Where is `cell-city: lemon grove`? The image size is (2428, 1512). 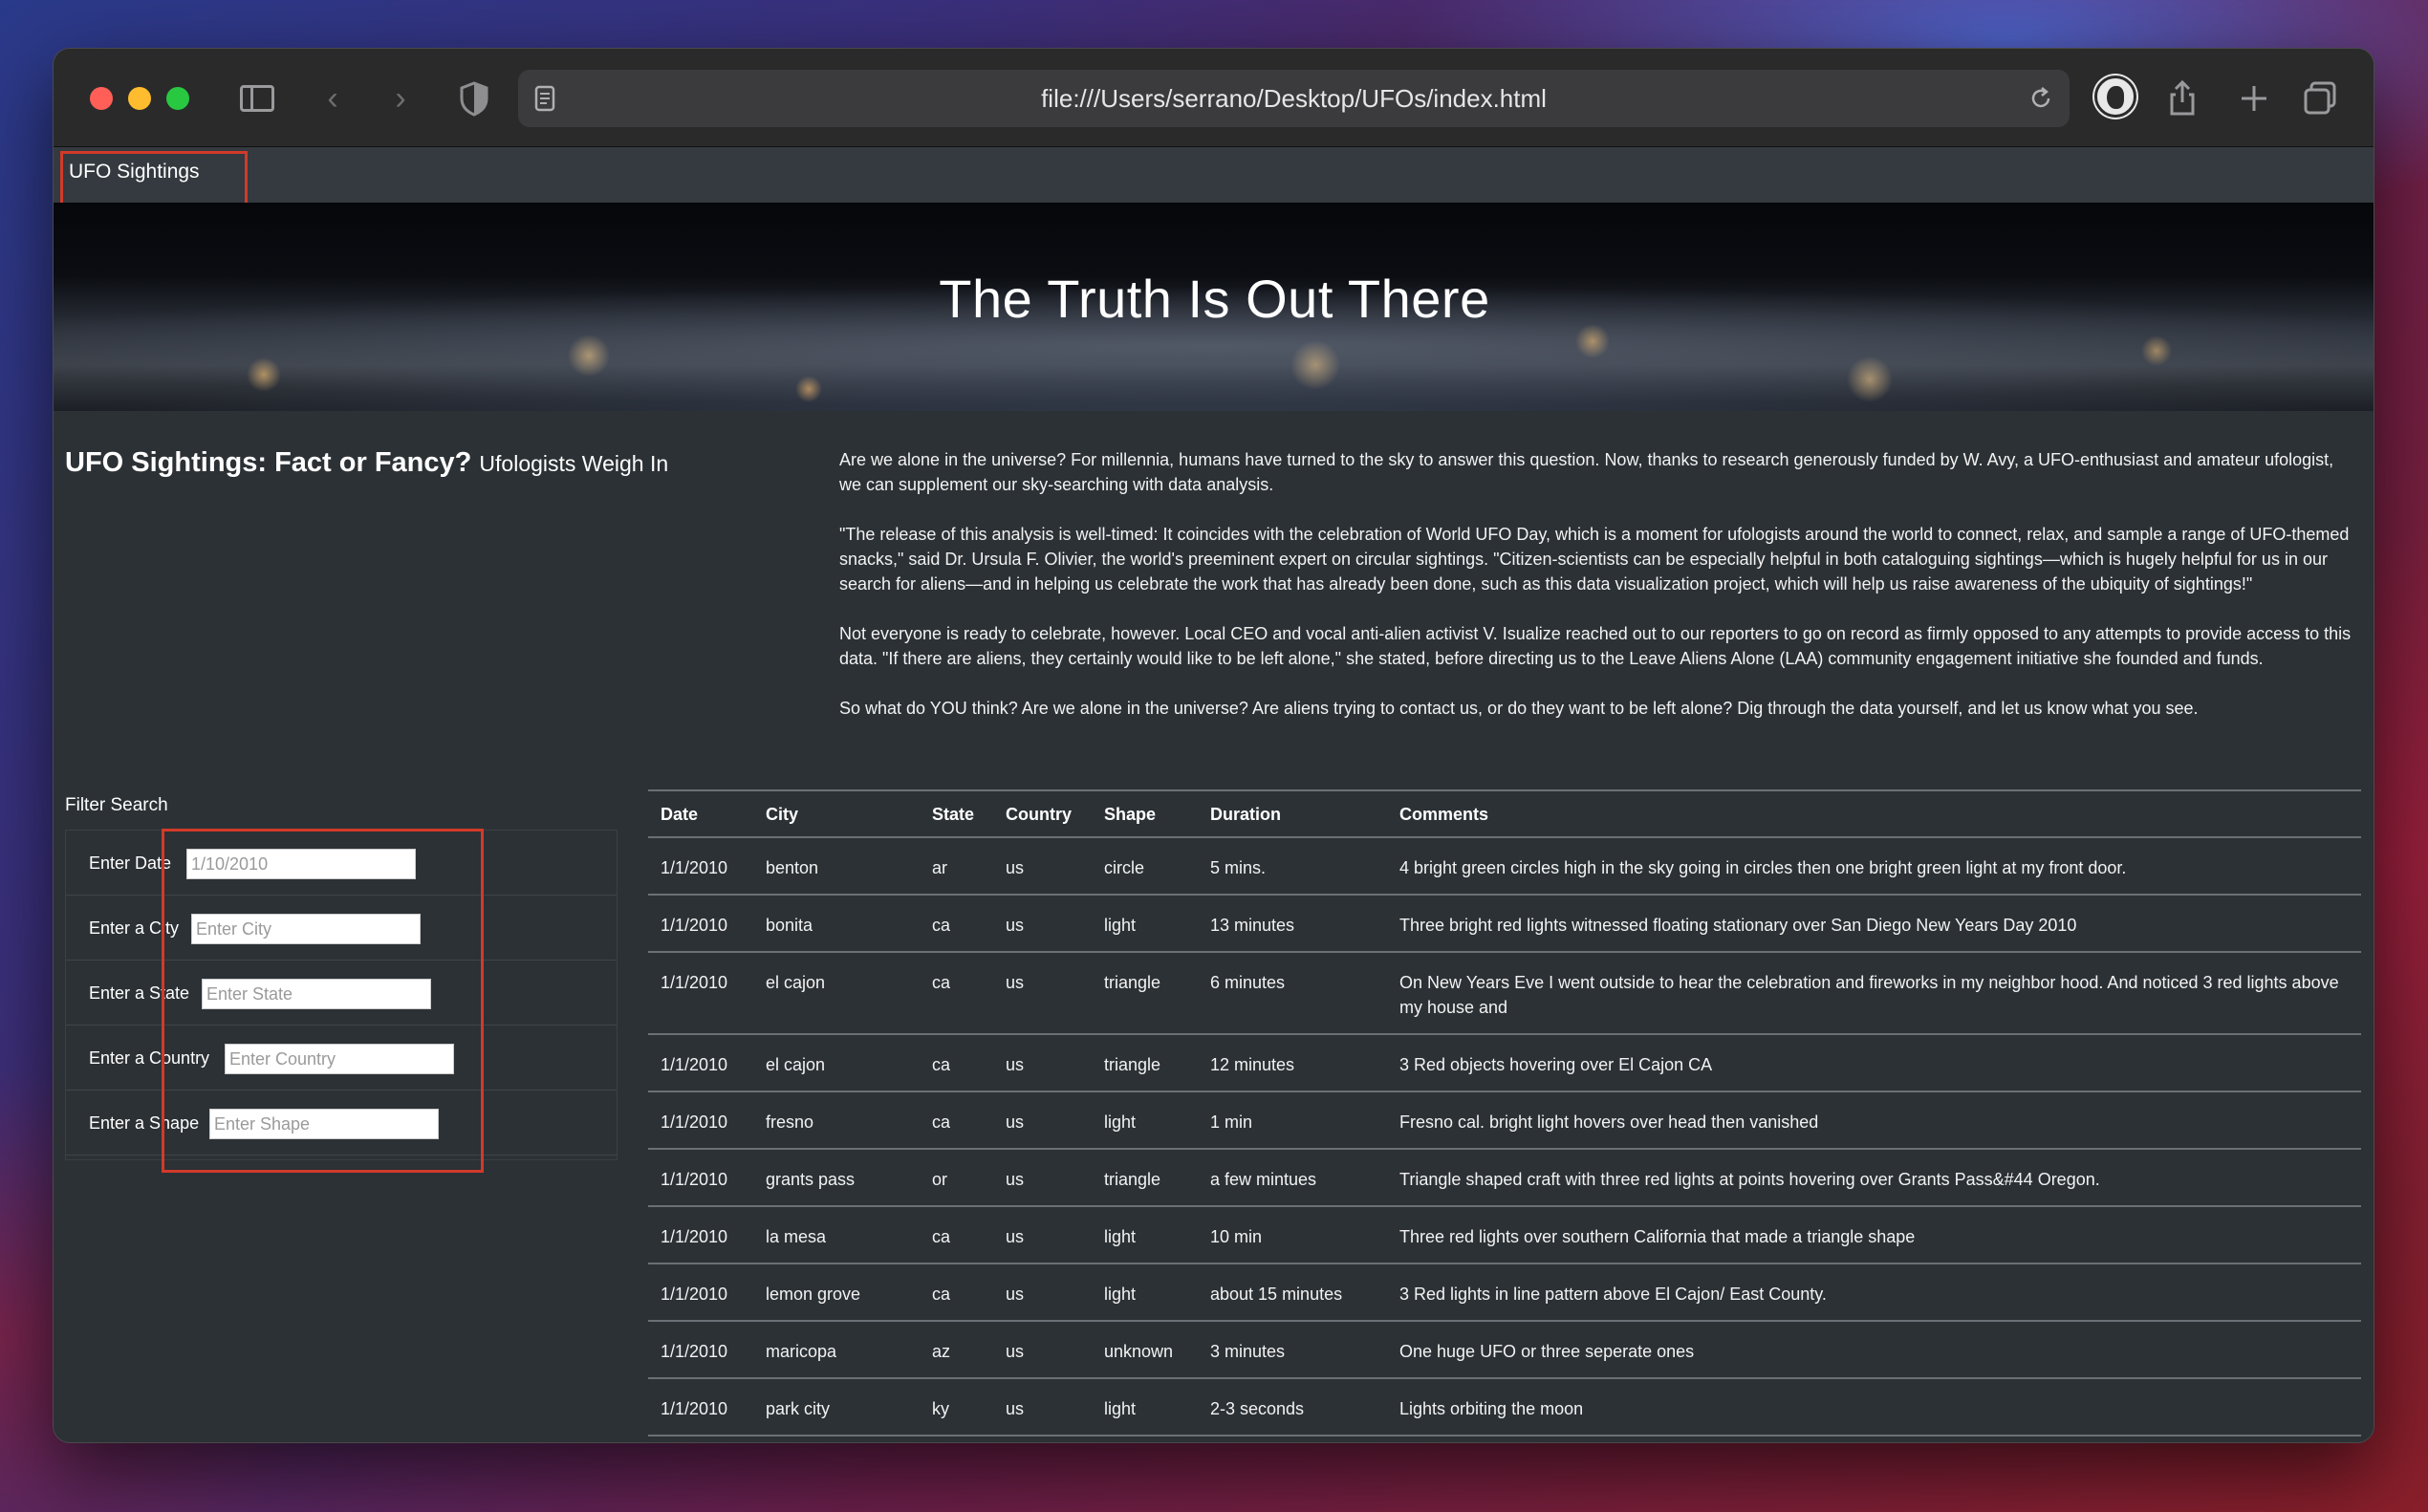 cell-city: lemon grove is located at coordinates (836, 1293).